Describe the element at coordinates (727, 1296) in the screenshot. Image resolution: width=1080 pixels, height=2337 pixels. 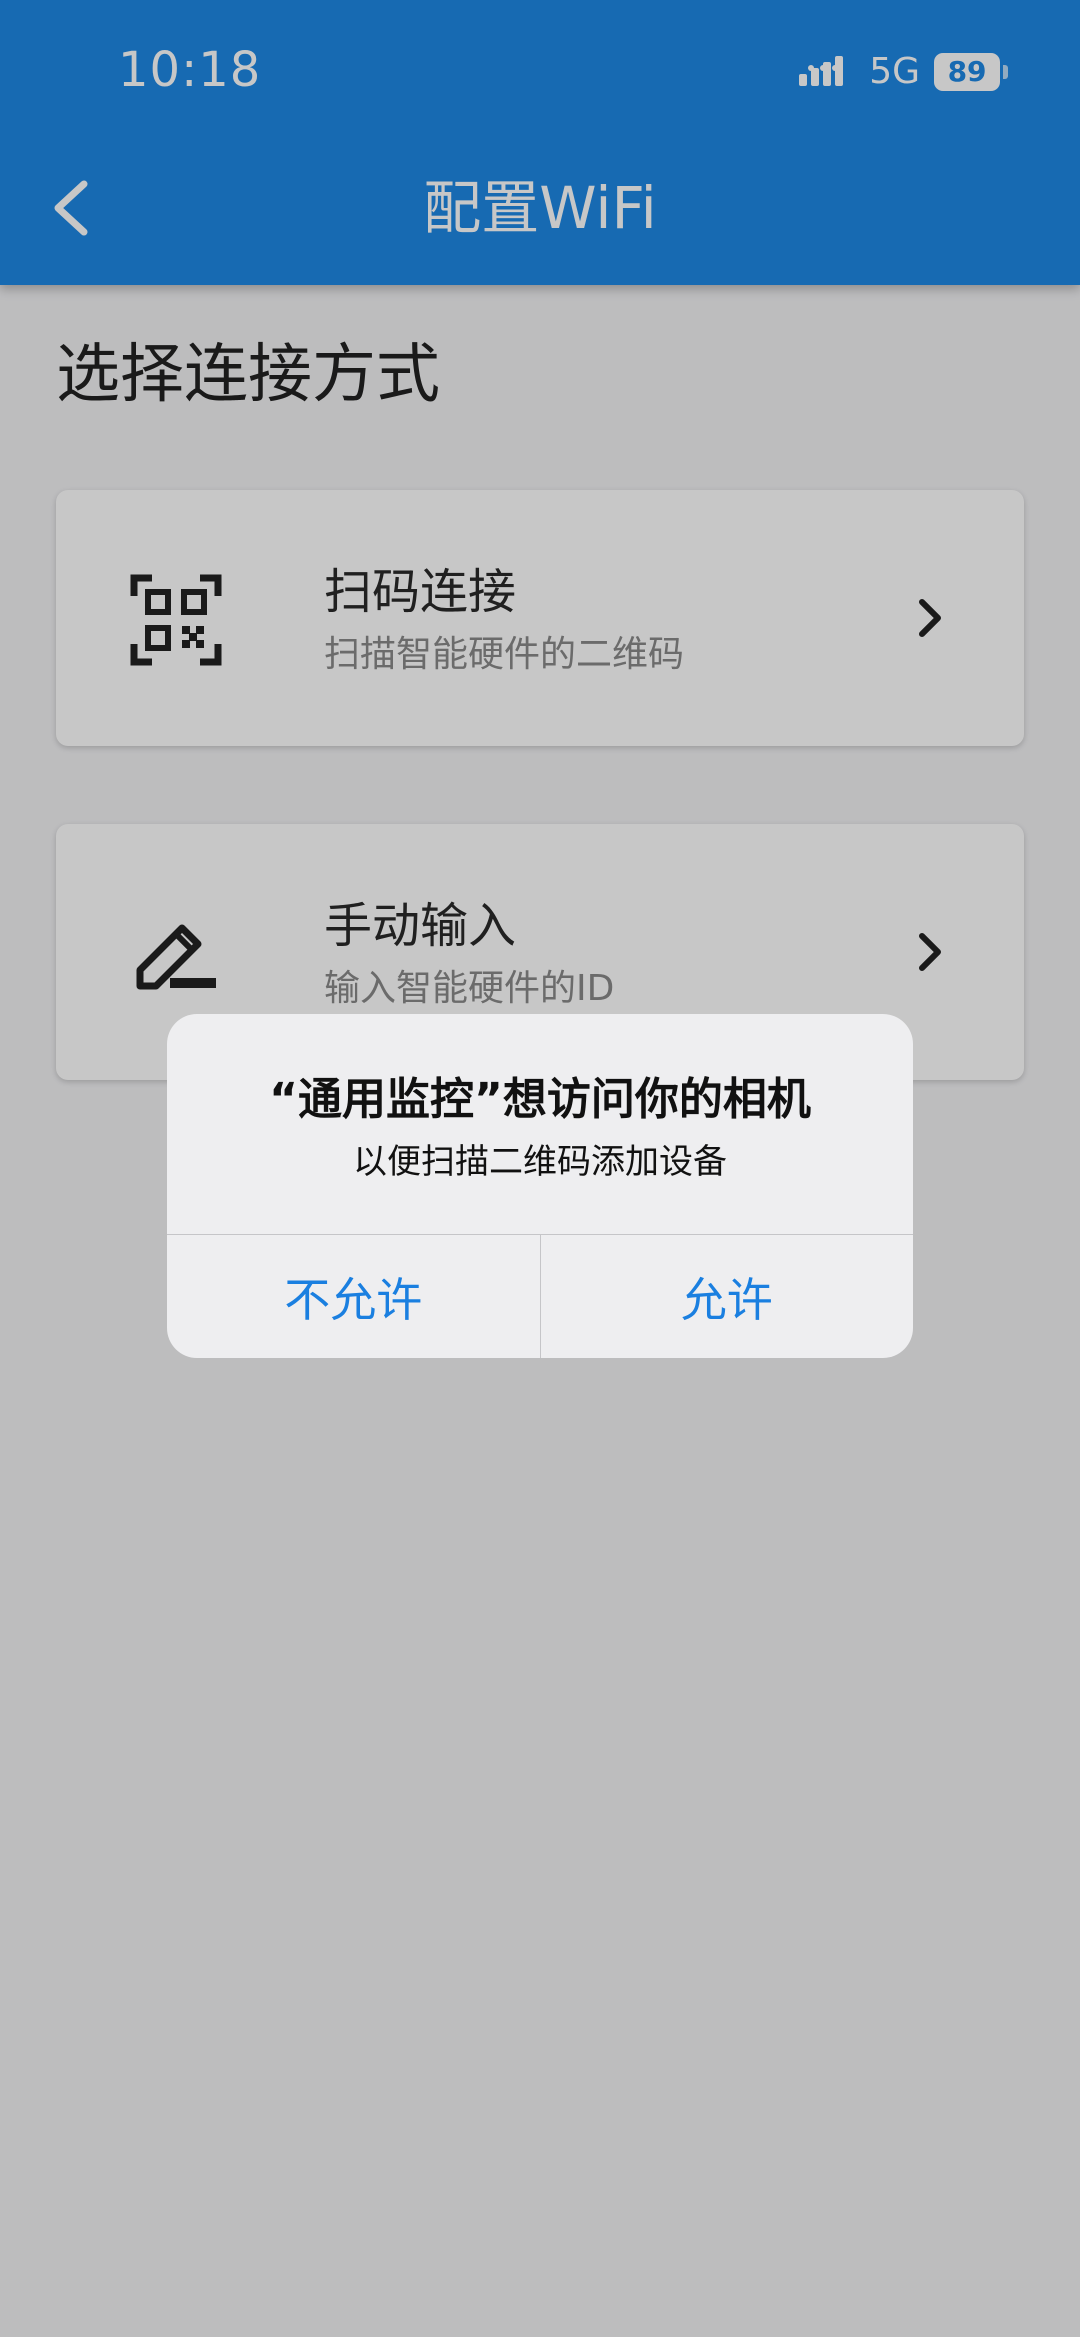
I see `allow-button: 允许` at that location.